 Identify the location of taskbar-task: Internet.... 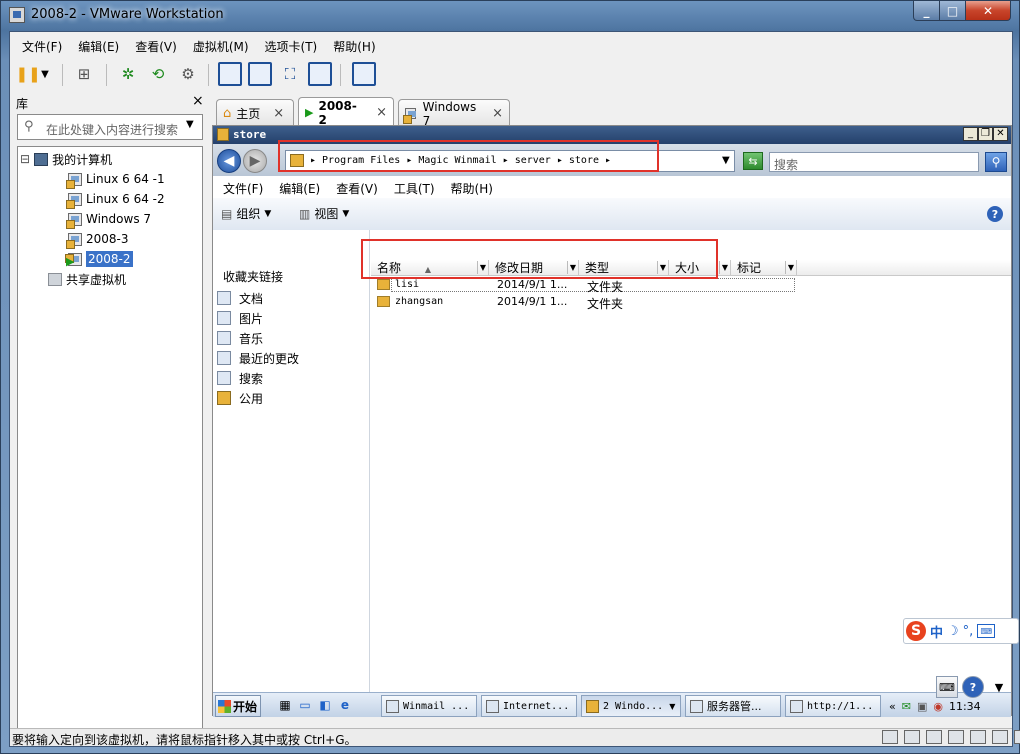
(529, 706).